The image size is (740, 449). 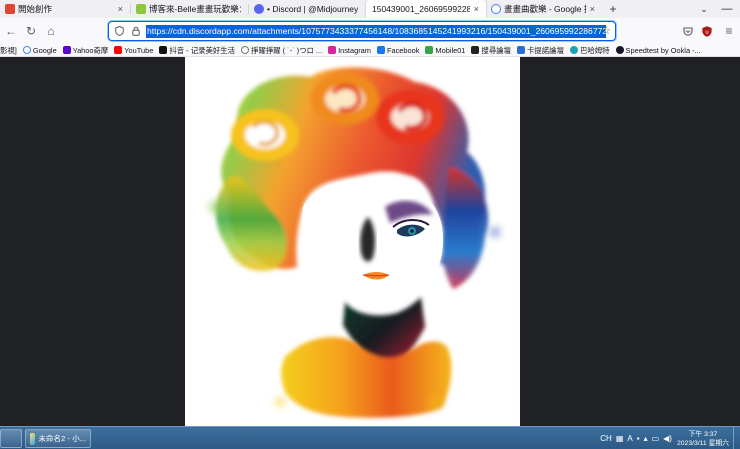 What do you see at coordinates (90, 50) in the screenshot?
I see `bookmark-label: Yahoo奇摩` at bounding box center [90, 50].